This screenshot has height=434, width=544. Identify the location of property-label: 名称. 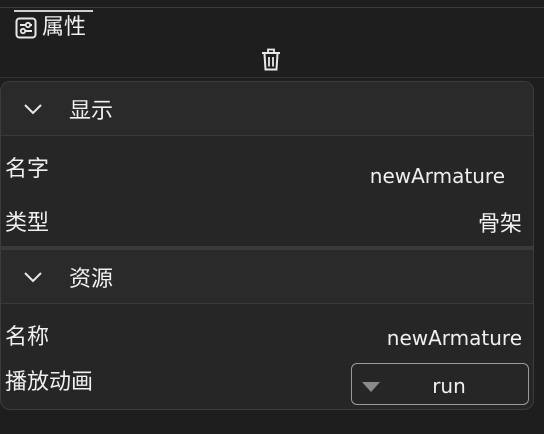
(27, 337).